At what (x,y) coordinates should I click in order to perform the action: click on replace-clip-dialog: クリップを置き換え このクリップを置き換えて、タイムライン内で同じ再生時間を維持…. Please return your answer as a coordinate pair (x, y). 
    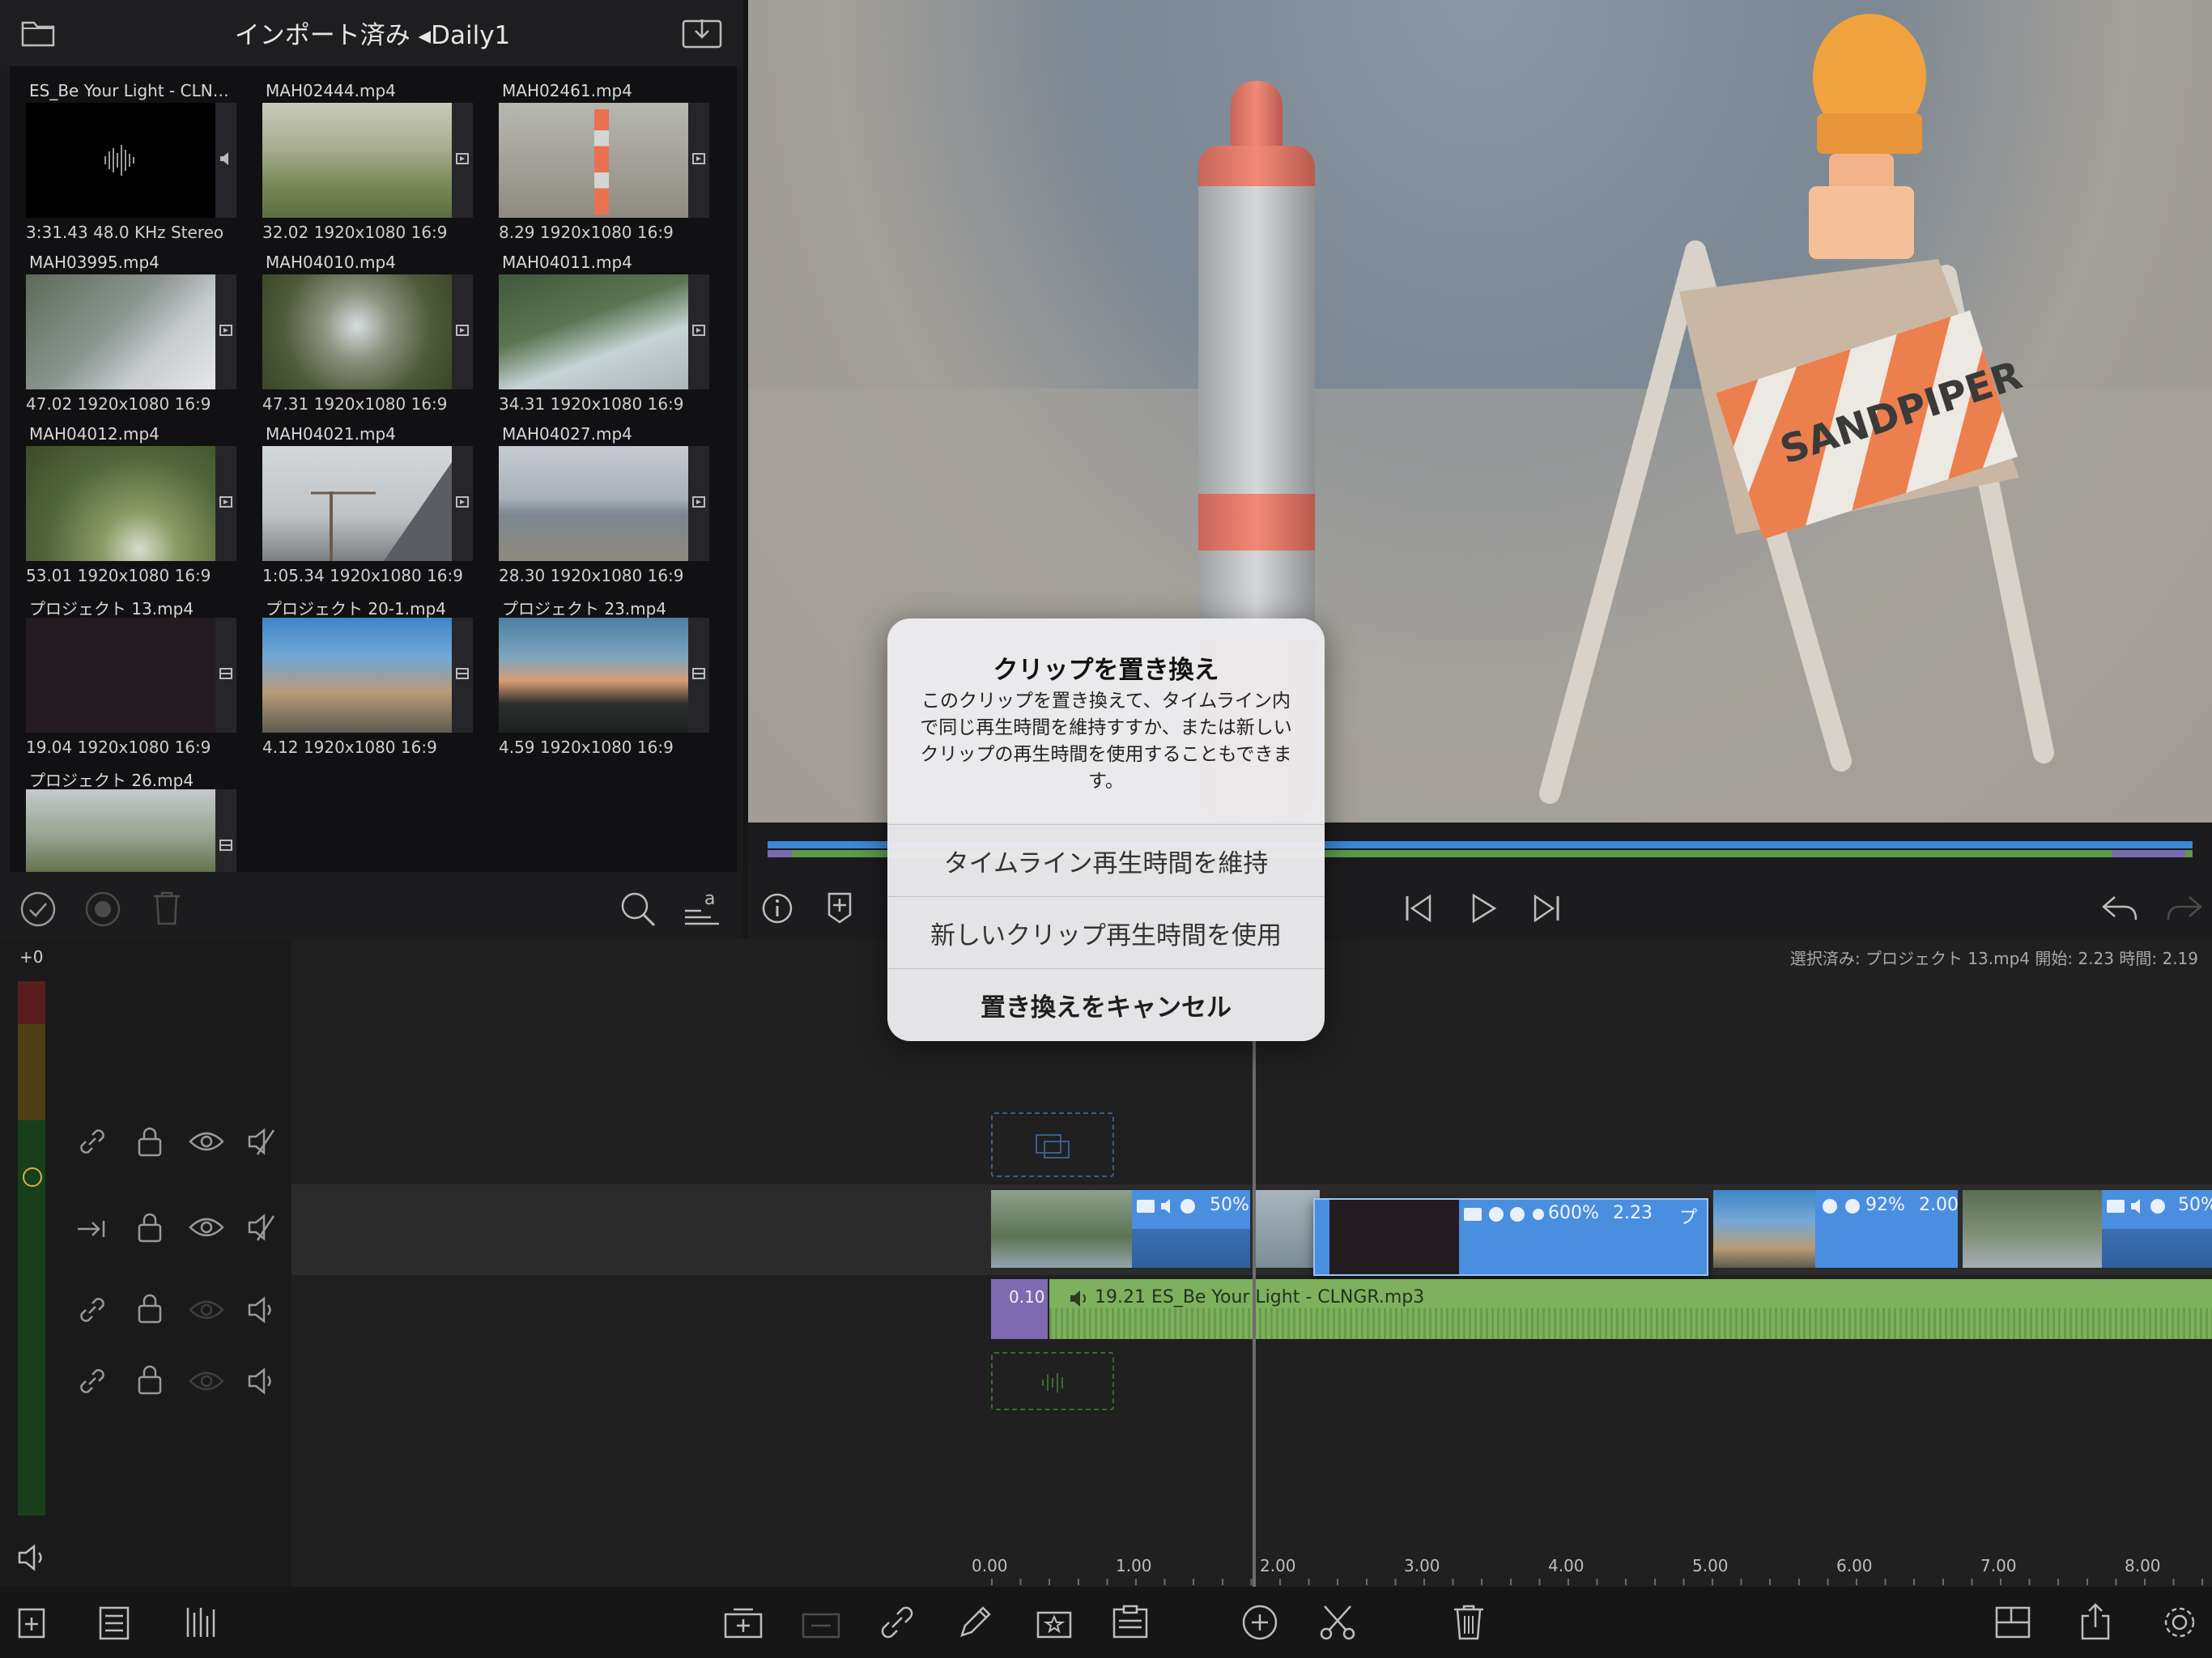
    Looking at the image, I should click on (1106, 830).